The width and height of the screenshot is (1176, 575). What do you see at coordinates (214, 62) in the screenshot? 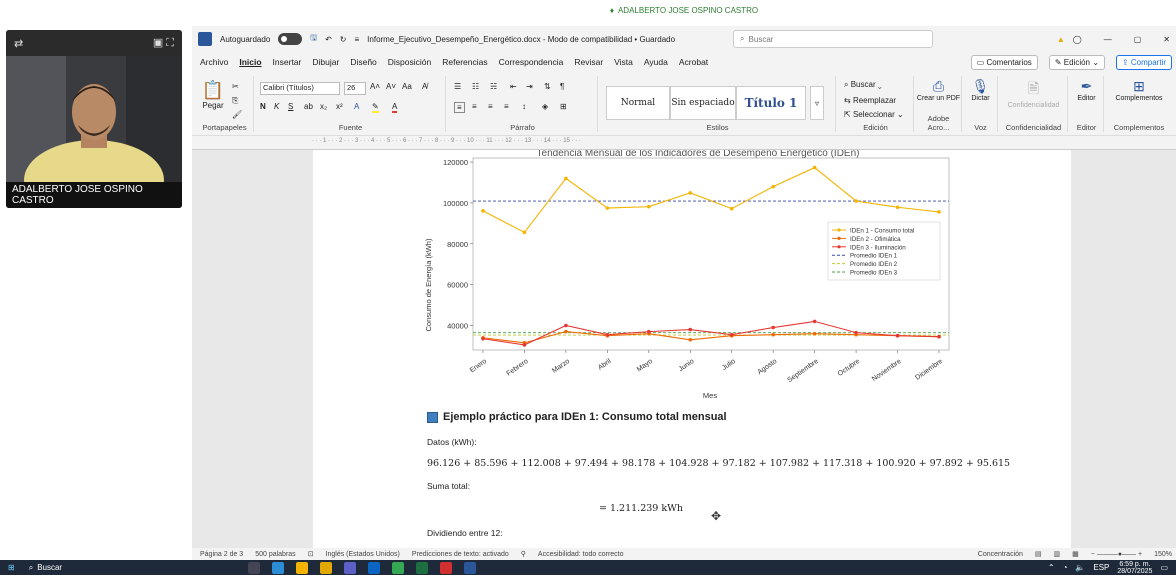
I see `tab-archivo: Archivo` at bounding box center [214, 62].